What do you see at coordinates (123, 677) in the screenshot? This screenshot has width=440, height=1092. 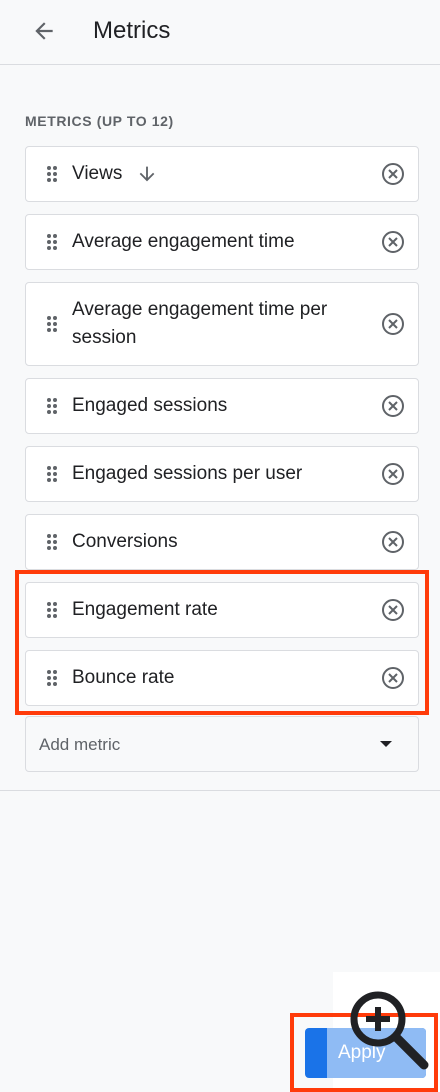 I see `metric-label: Bounce rate` at bounding box center [123, 677].